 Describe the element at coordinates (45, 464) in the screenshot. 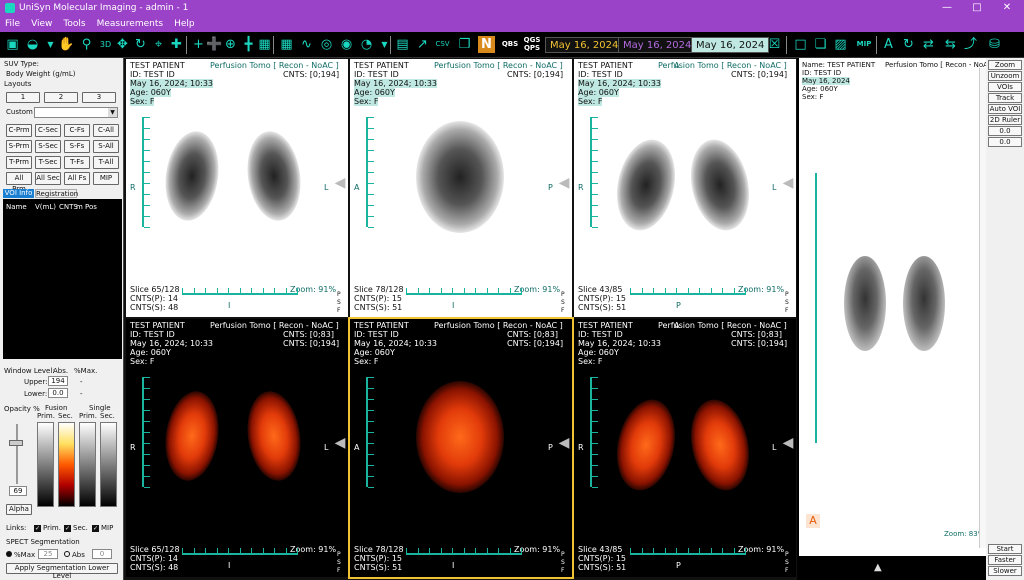

I see `fusion-prim-colorbar` at that location.